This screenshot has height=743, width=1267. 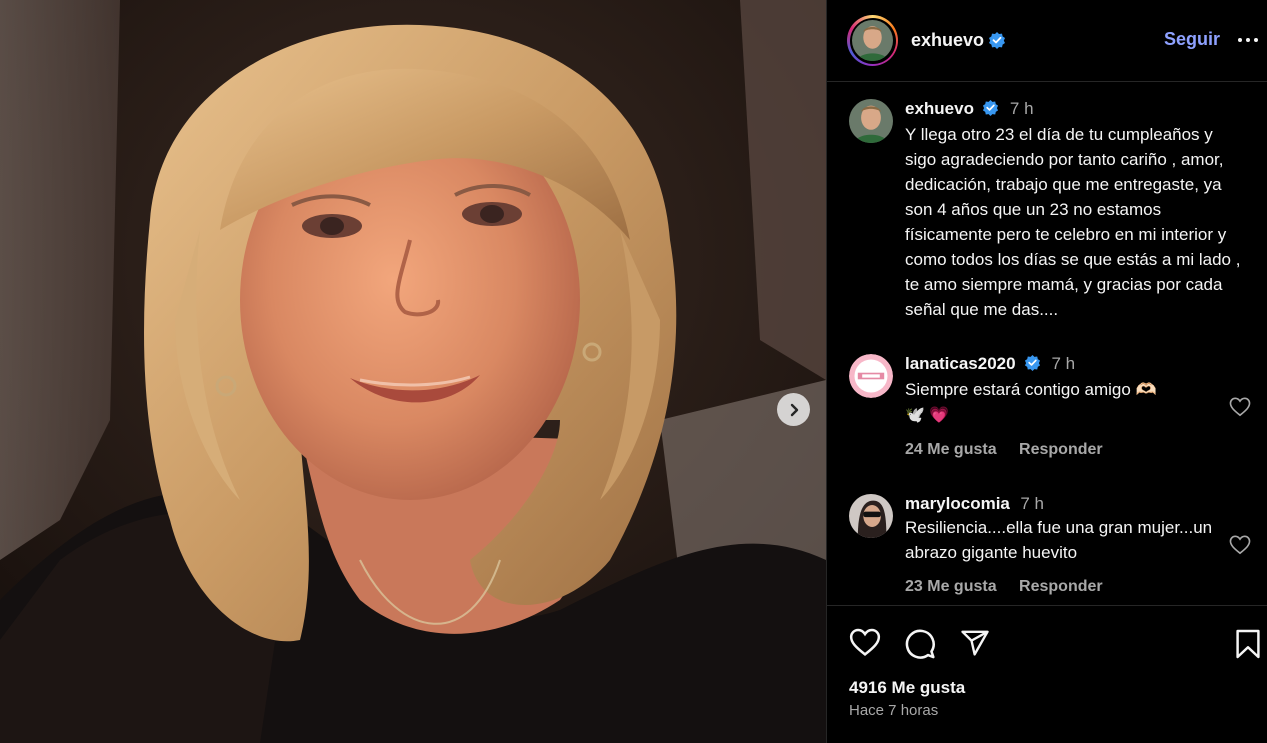 I want to click on next-image-button, so click(x=793, y=409).